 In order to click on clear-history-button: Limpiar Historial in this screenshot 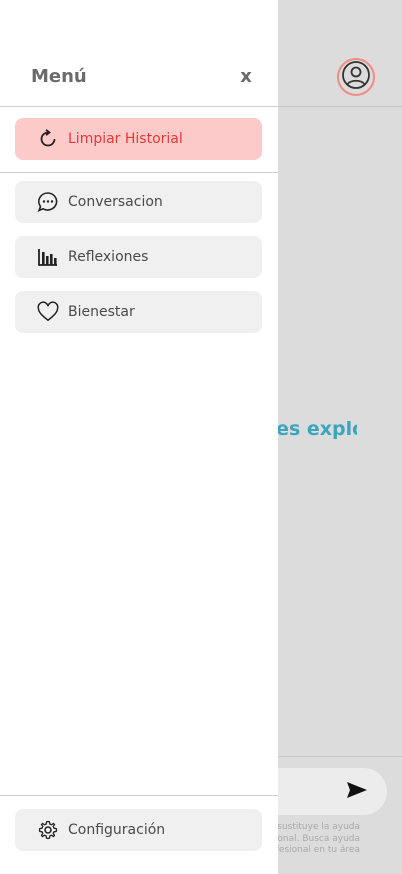, I will do `click(138, 139)`.